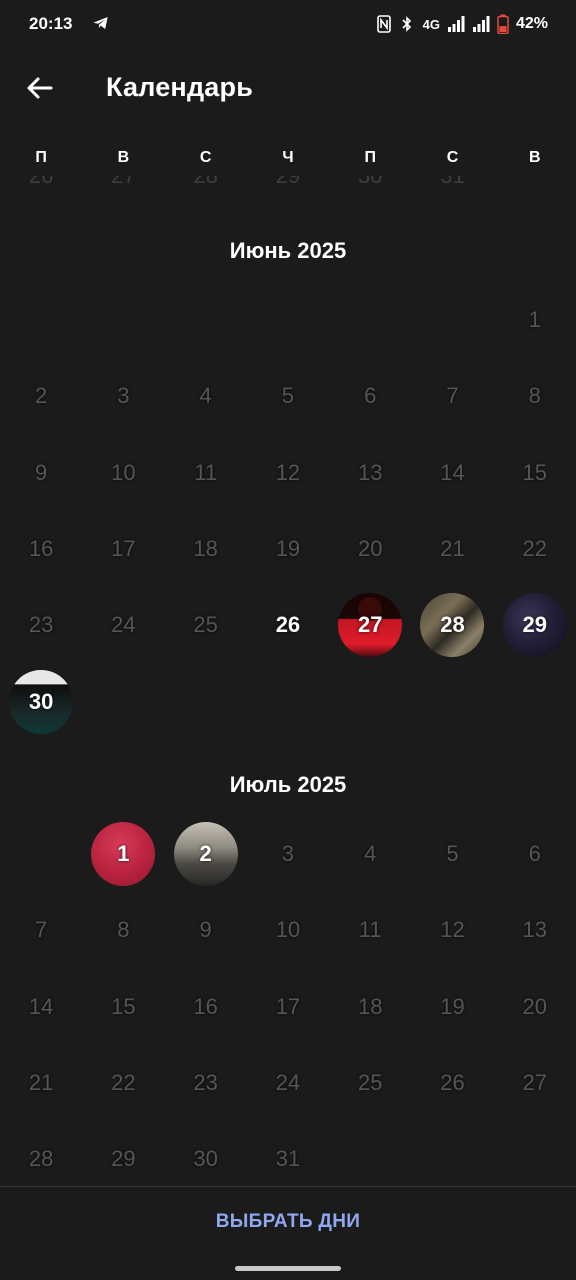 The width and height of the screenshot is (576, 1280). I want to click on status-time: 20:13, so click(51, 23).